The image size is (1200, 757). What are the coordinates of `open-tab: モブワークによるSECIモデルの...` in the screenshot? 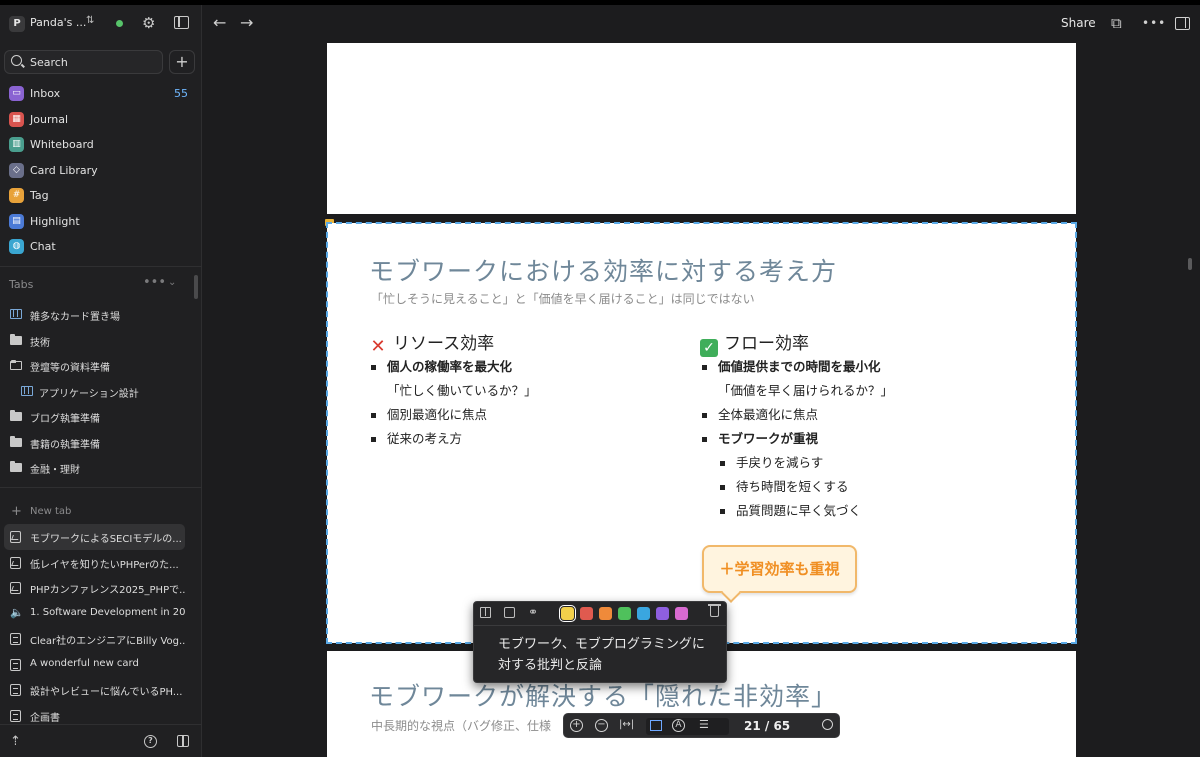 It's located at (94, 537).